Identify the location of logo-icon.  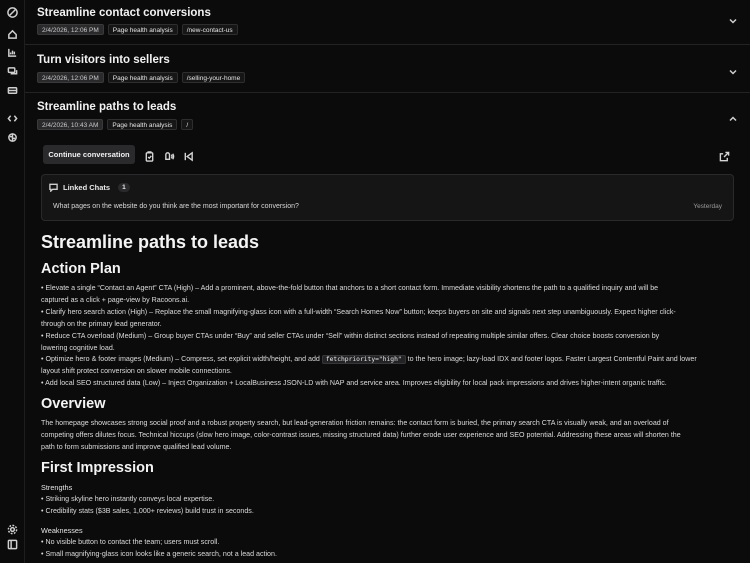
(12, 12).